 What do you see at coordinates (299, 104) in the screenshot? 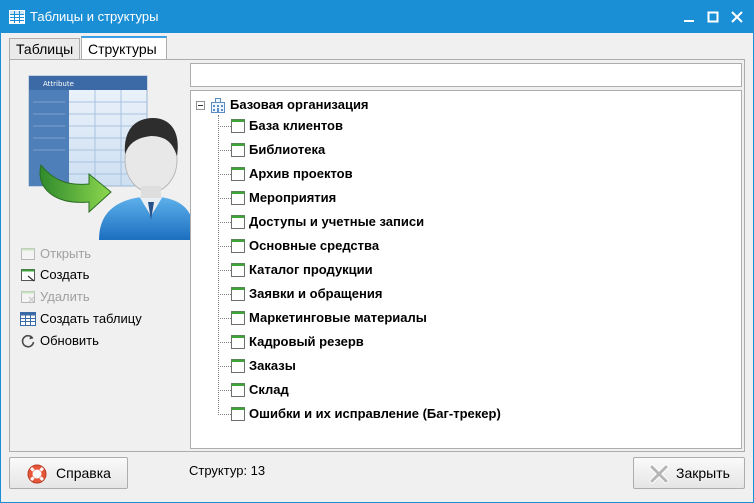
I see `tree-root-label: Базовая организация` at bounding box center [299, 104].